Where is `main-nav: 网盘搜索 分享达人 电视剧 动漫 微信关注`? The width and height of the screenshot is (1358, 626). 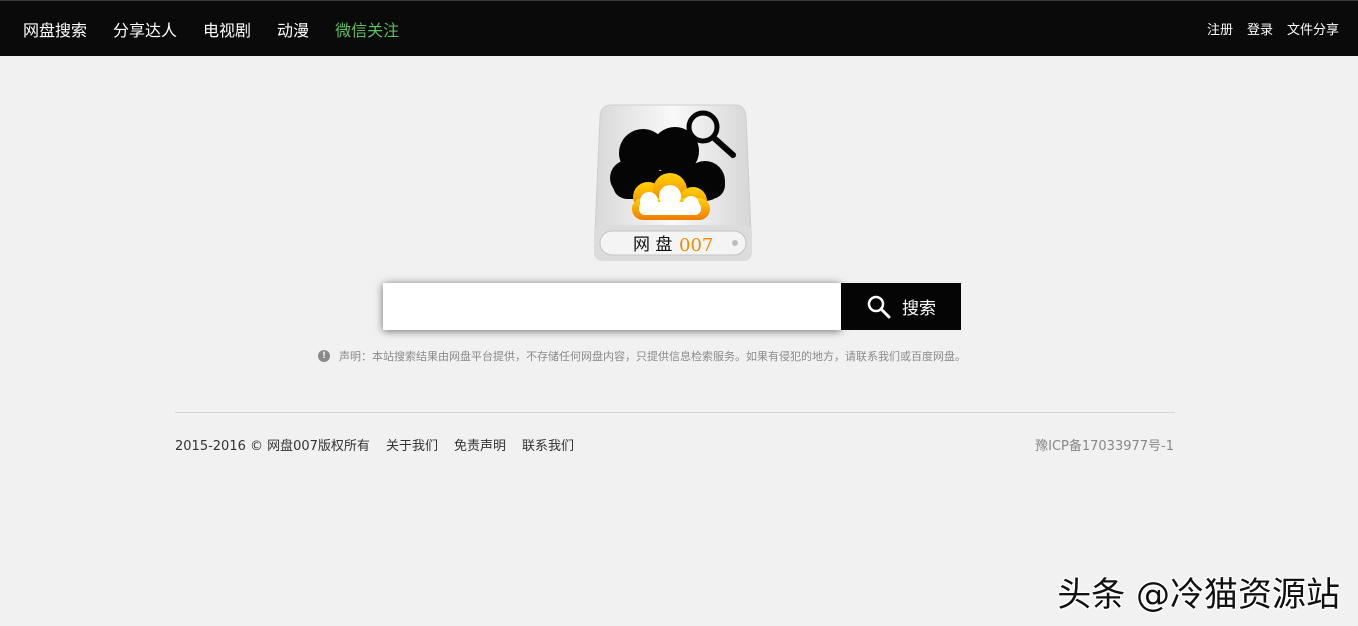 main-nav: 网盘搜索 分享达人 电视剧 动漫 微信关注 is located at coordinates (224, 28).